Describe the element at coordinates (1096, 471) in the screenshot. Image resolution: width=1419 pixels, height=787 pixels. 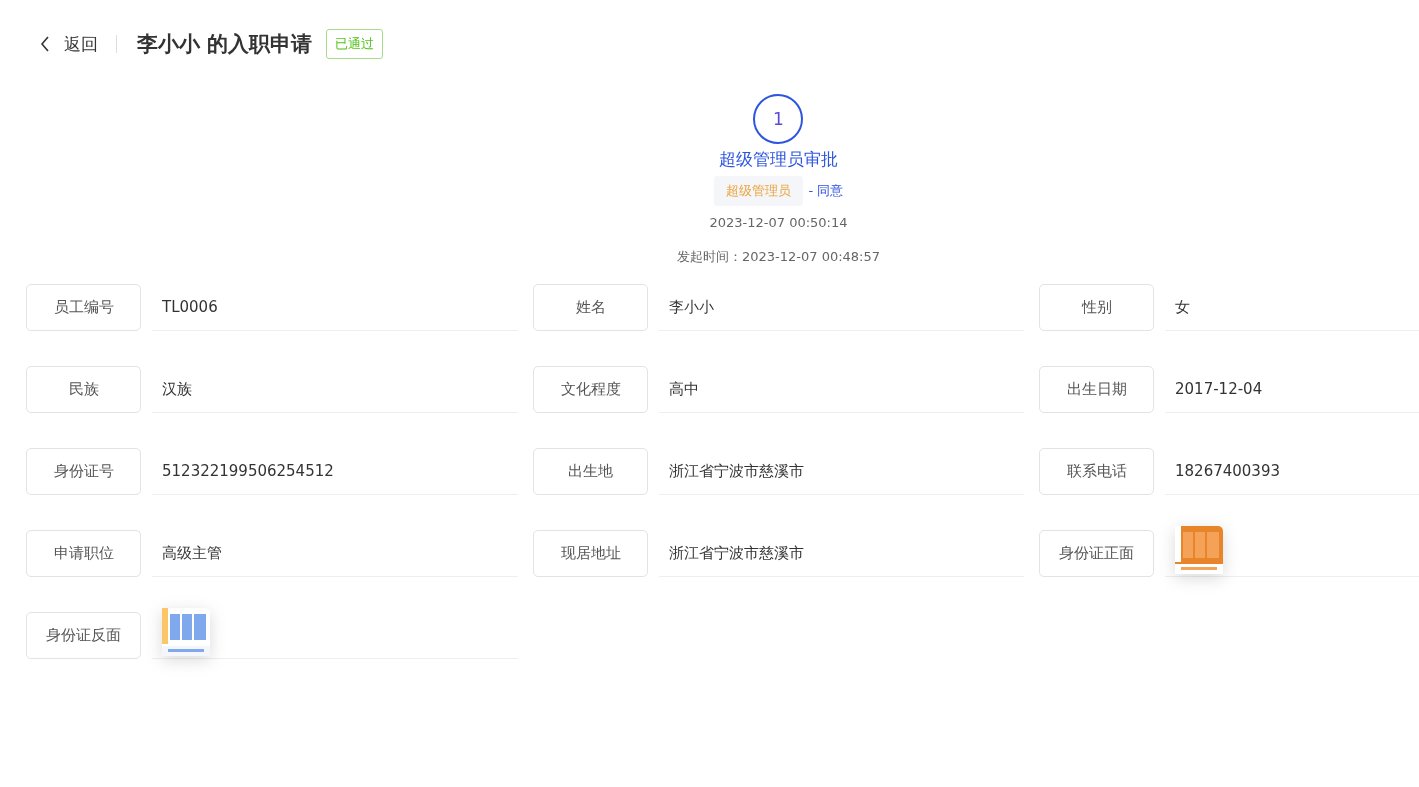
I see `field-label: 联系电话` at that location.